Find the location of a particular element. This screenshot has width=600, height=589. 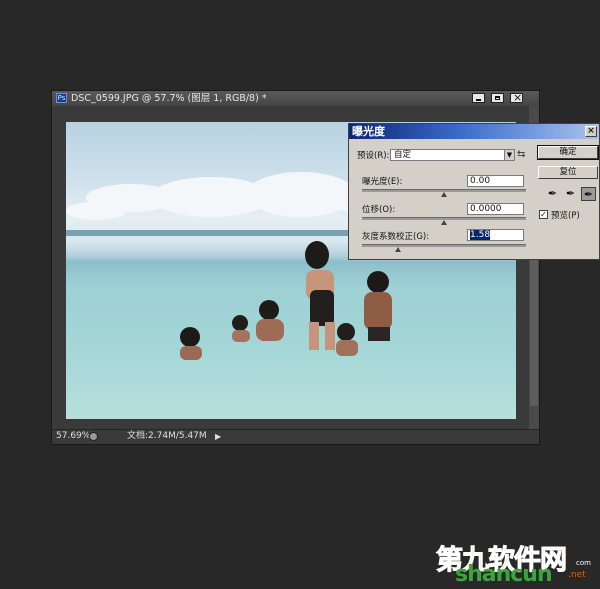

watermark-text-en: shancun is located at coordinates (504, 574).